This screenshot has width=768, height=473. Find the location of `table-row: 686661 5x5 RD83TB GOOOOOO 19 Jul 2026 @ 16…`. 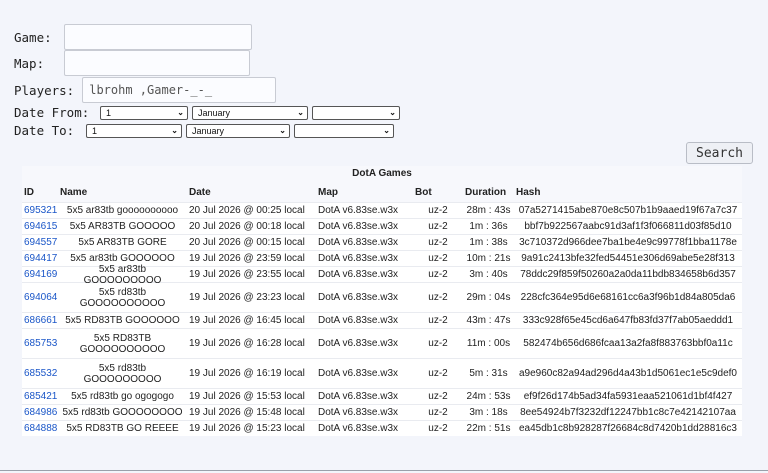

table-row: 686661 5x5 RD83TB GOOOOOO 19 Jul 2026 @ 16… is located at coordinates (382, 320).